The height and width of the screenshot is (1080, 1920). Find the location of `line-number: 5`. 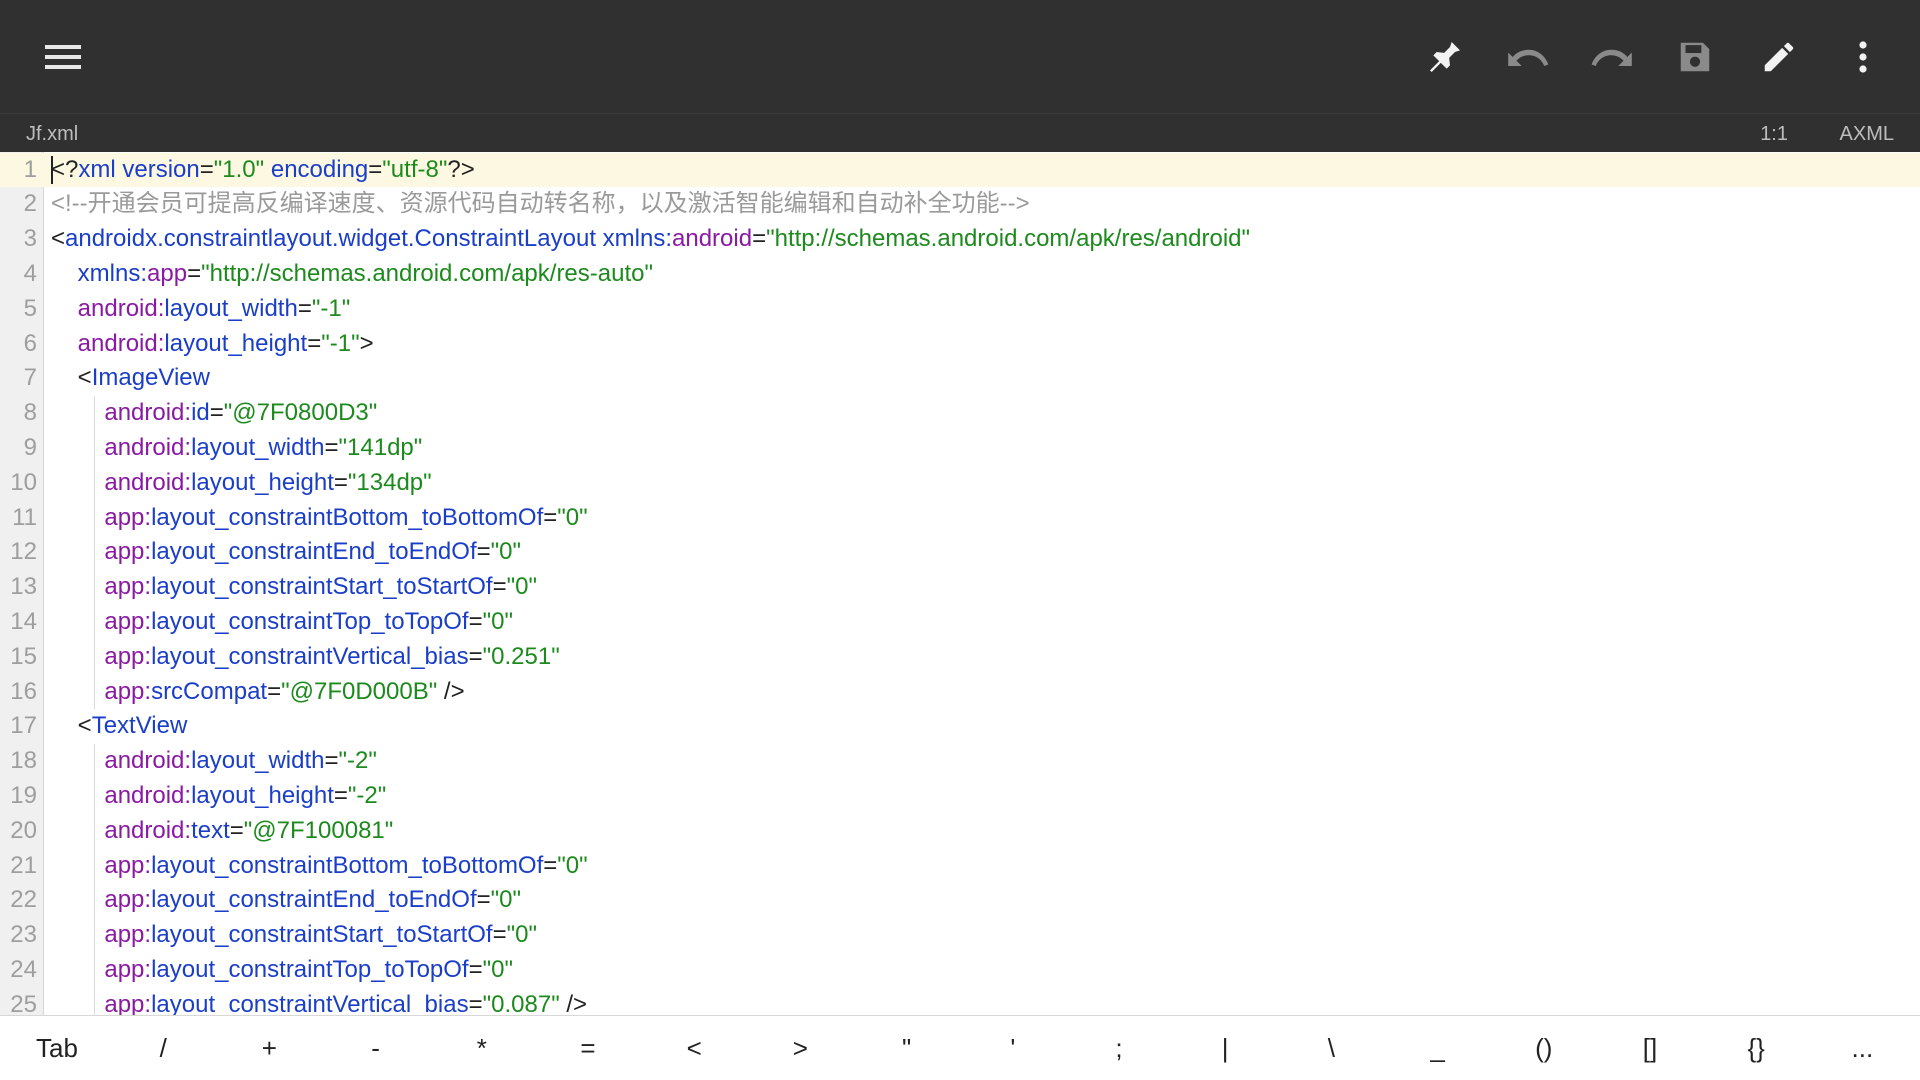

line-number: 5 is located at coordinates (30, 308).